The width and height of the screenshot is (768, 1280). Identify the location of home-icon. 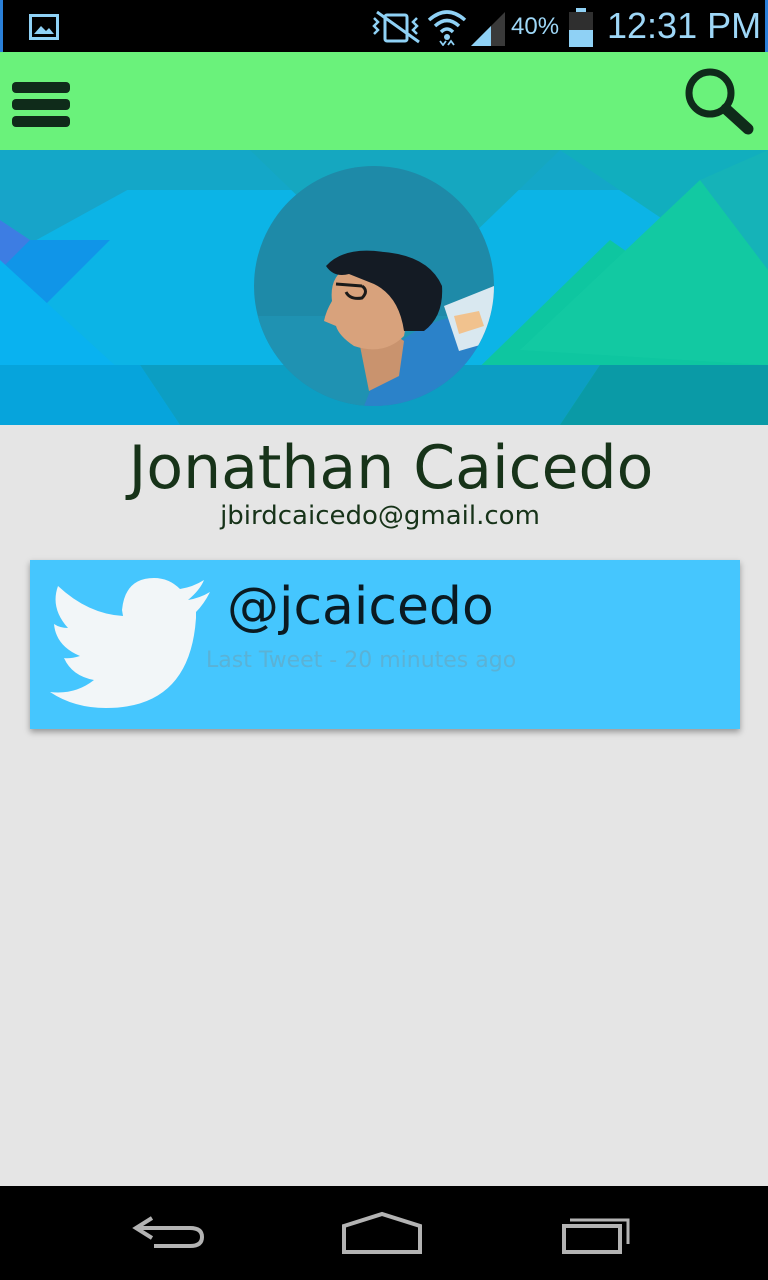
(382, 1233).